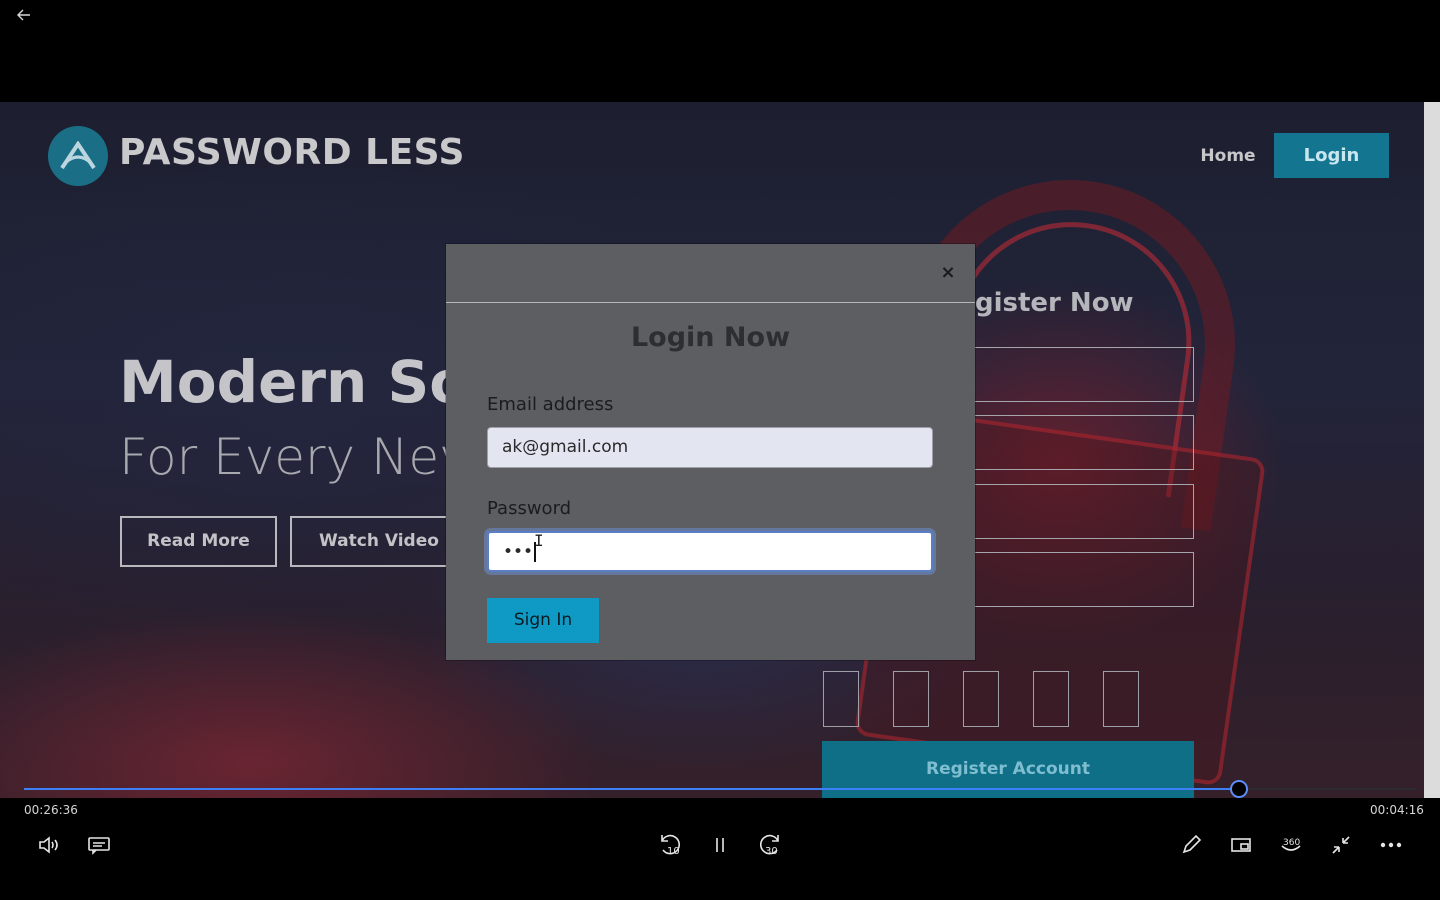 This screenshot has height=900, width=1440. I want to click on email-label: Email address, so click(550, 404).